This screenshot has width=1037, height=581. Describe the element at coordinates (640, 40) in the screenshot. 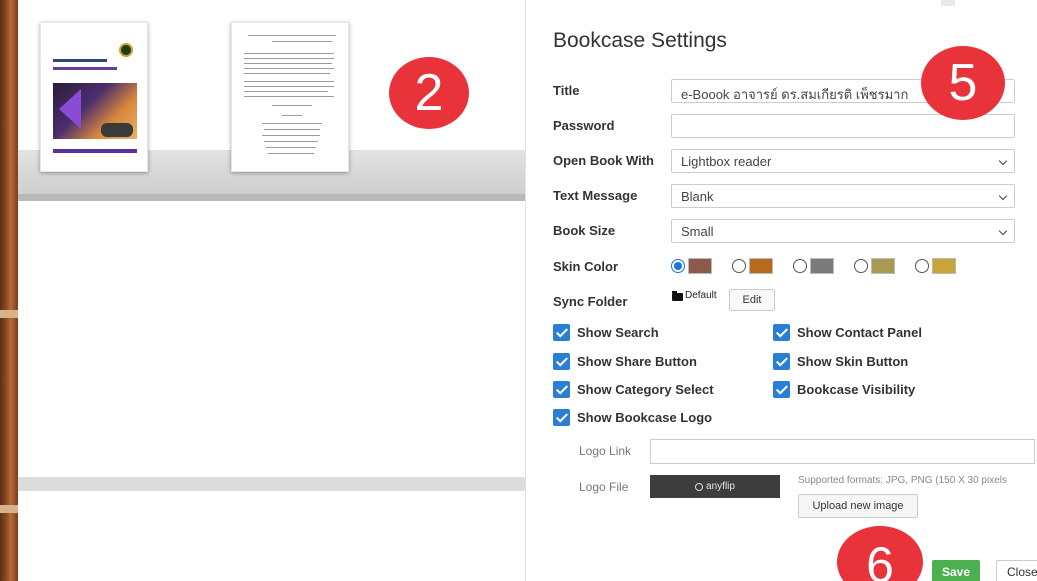

I see `panel-title: Bookcase Settings` at that location.